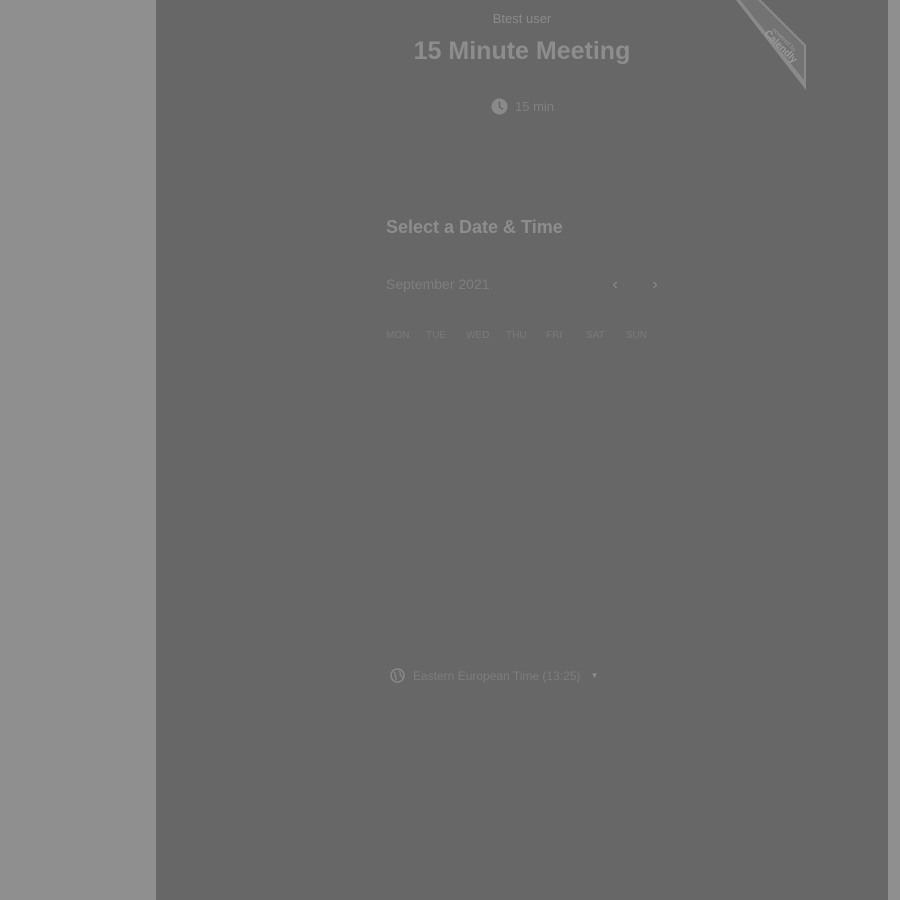  What do you see at coordinates (595, 335) in the screenshot?
I see `weekday-sat: SAT` at bounding box center [595, 335].